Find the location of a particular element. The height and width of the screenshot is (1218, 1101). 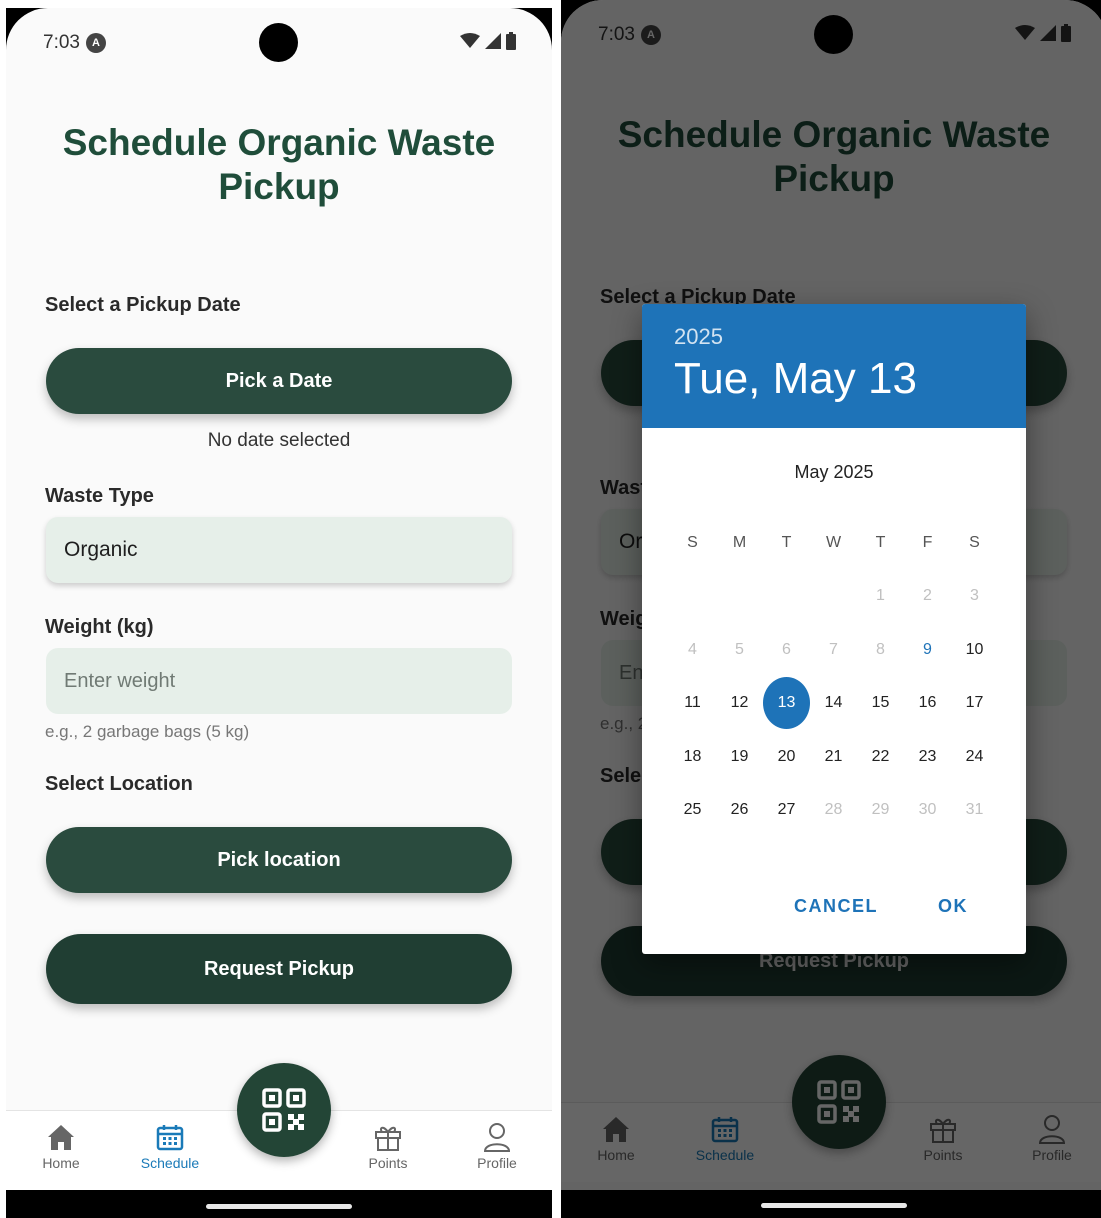

nav-profile: Profile is located at coordinates (497, 1145).